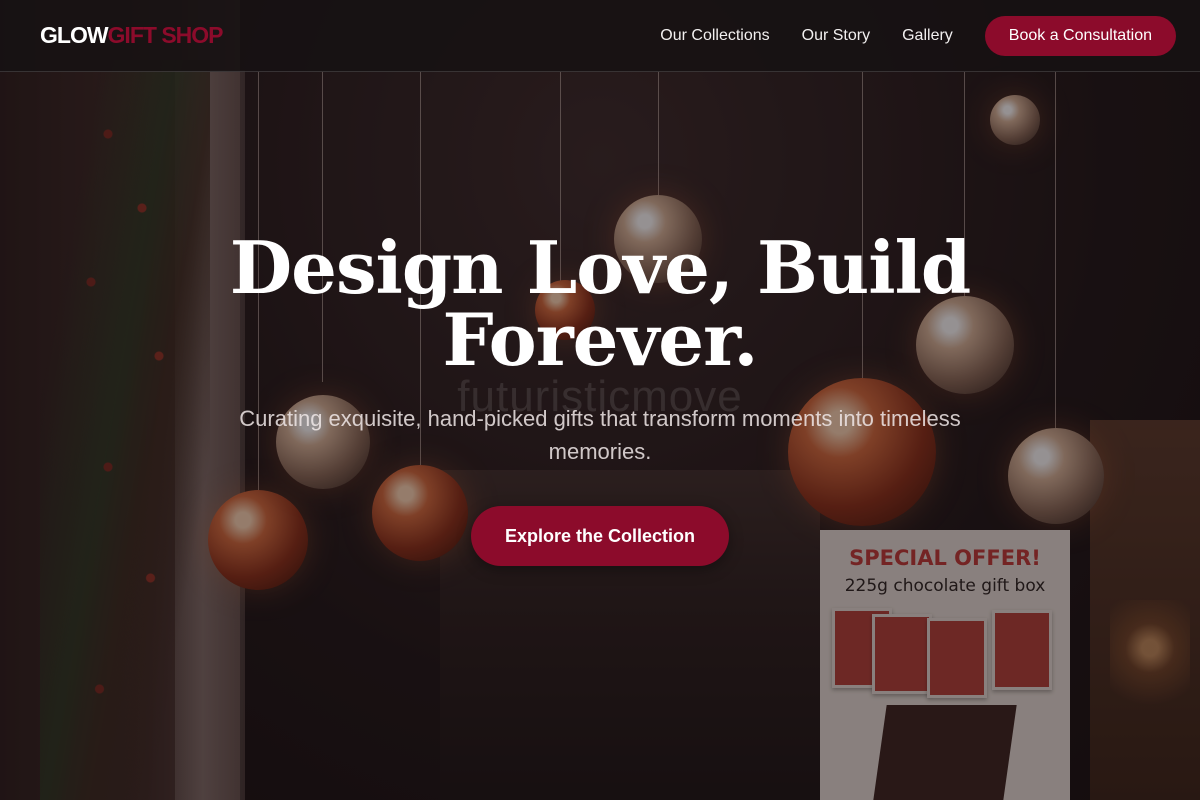 Image resolution: width=1200 pixels, height=800 pixels. What do you see at coordinates (74, 35) in the screenshot?
I see `logo-main-text: GLOW` at bounding box center [74, 35].